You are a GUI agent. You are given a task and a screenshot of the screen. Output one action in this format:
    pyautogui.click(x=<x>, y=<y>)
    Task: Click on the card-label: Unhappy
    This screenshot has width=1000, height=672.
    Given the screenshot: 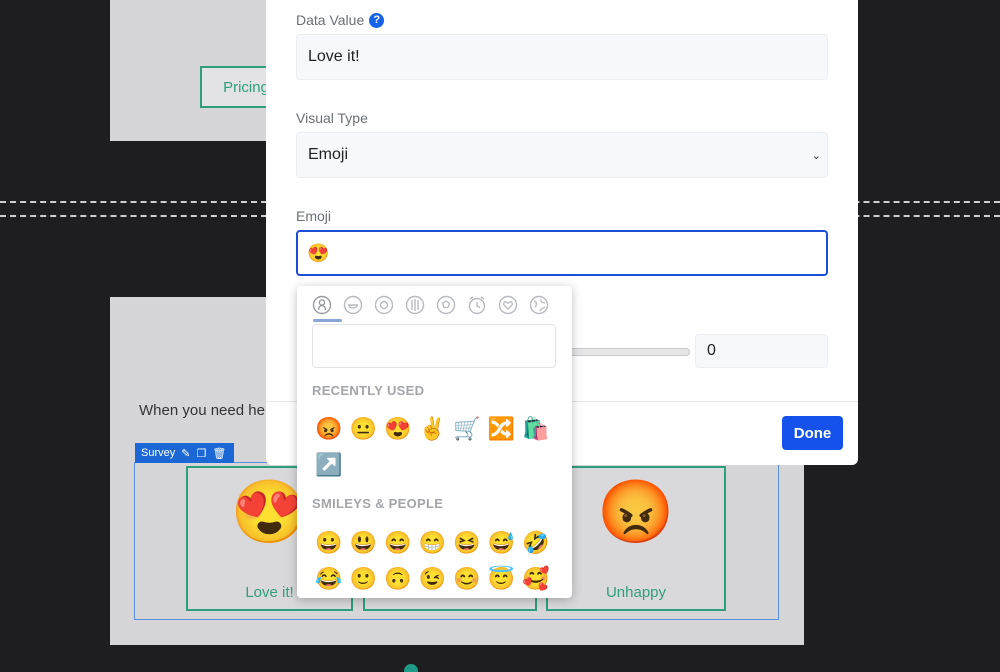 What is the action you would take?
    pyautogui.click(x=636, y=592)
    